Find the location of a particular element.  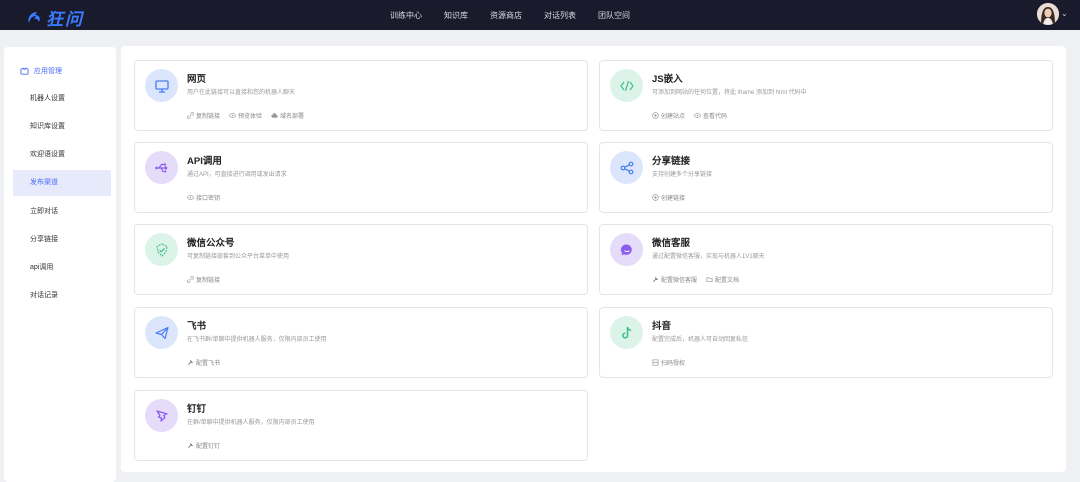

action-label: 域名部署 is located at coordinates (292, 117).